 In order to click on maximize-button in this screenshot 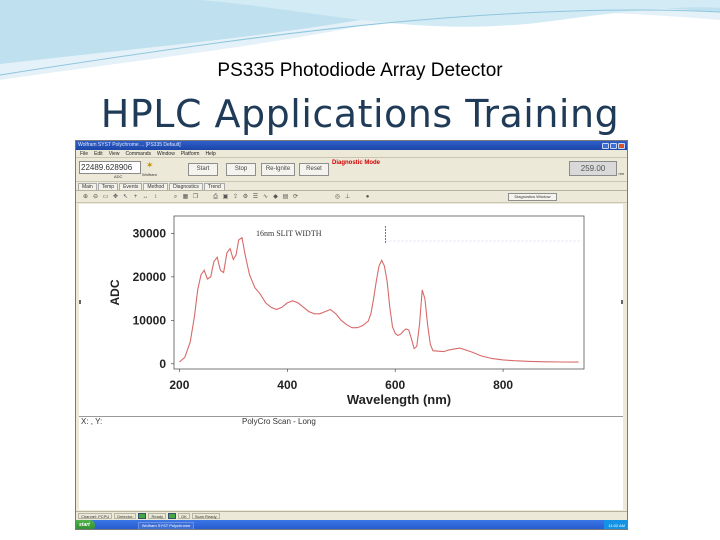, I will do `click(613, 145)`.